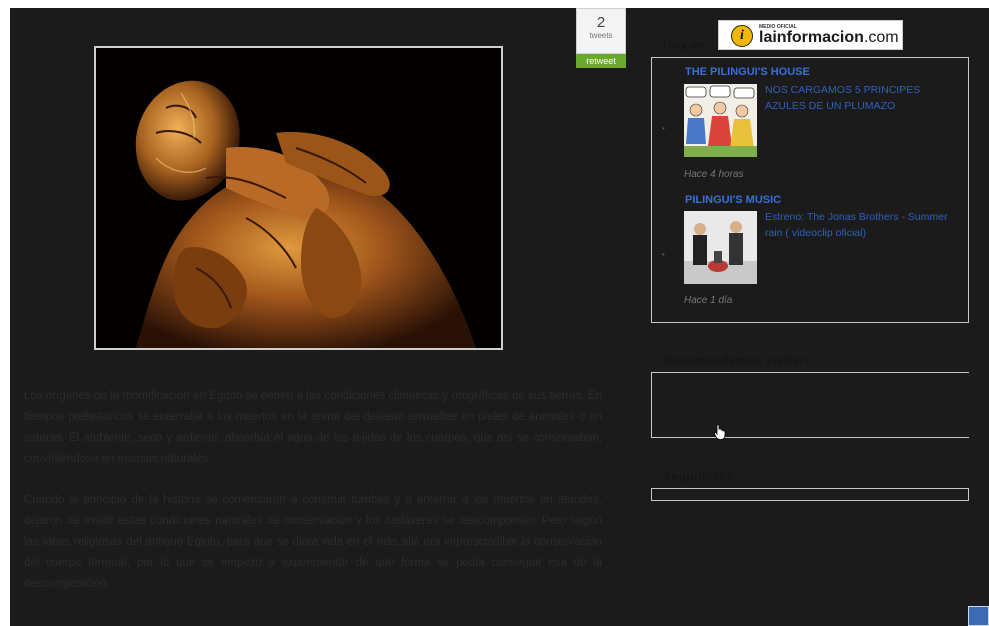 The height and width of the screenshot is (626, 989). What do you see at coordinates (733, 200) in the screenshot?
I see `news-section-title: PILINGUI'S MUSIC` at bounding box center [733, 200].